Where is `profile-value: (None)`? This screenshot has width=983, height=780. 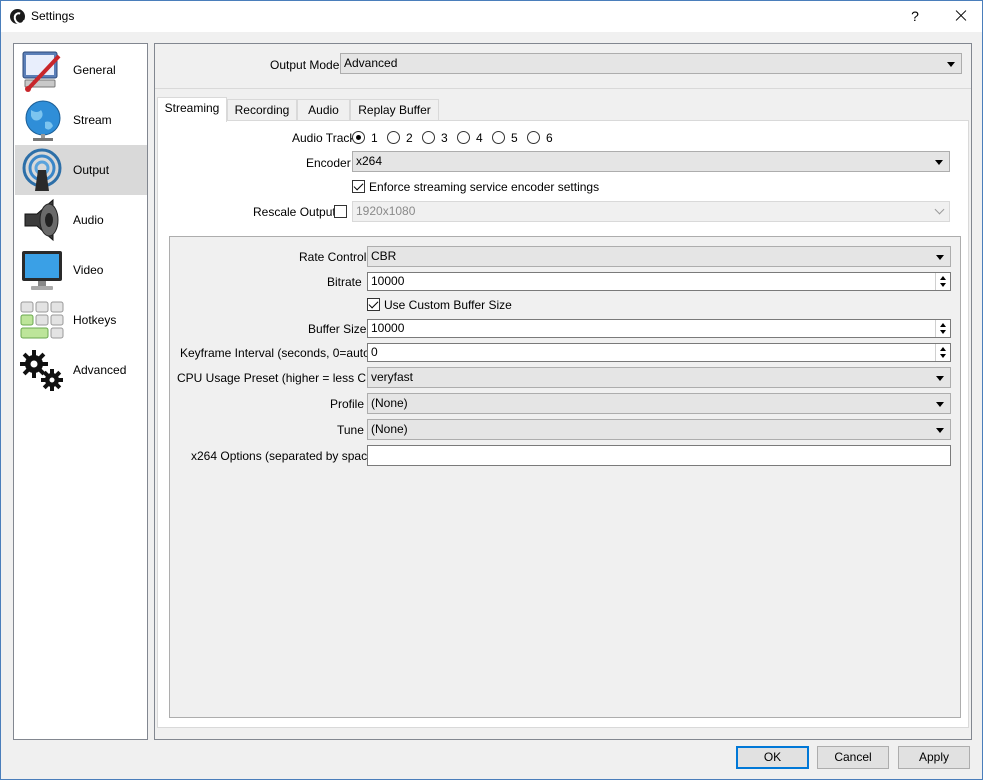 profile-value: (None) is located at coordinates (389, 403).